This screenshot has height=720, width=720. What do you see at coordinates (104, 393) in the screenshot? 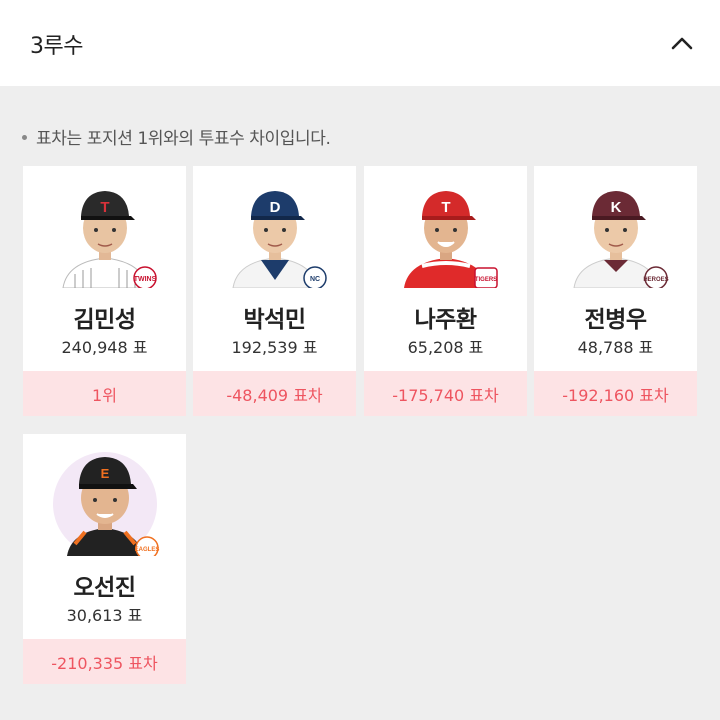
I see `vote-difference: 1위` at bounding box center [104, 393].